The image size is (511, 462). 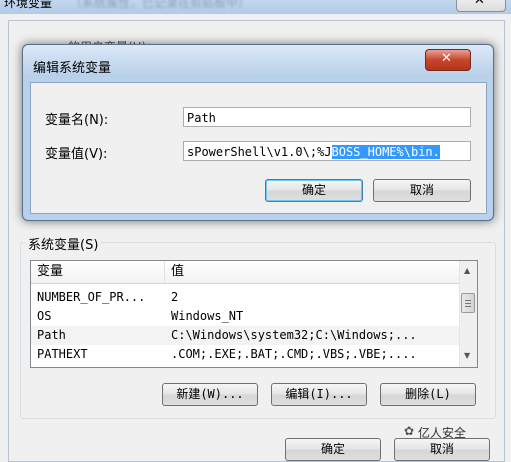 What do you see at coordinates (77, 120) in the screenshot?
I see `variable-name-label: 变量名(N):` at bounding box center [77, 120].